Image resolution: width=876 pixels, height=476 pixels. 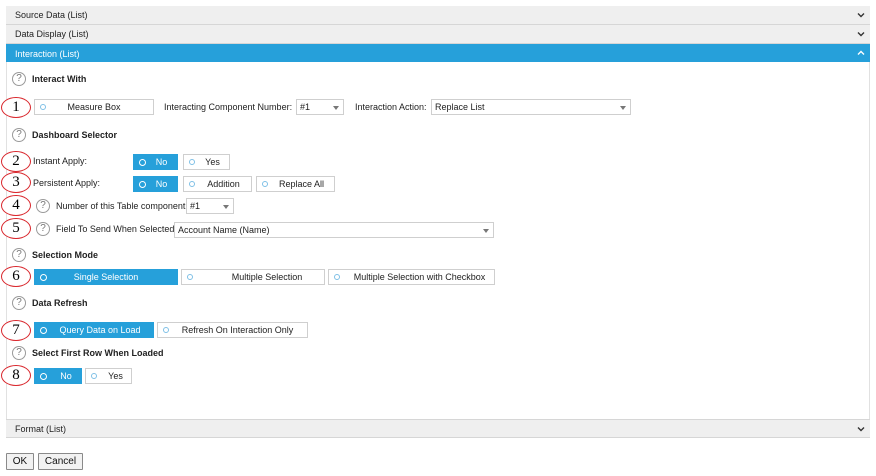 What do you see at coordinates (212, 162) in the screenshot?
I see `instant-apply-yes-label: Yes` at bounding box center [212, 162].